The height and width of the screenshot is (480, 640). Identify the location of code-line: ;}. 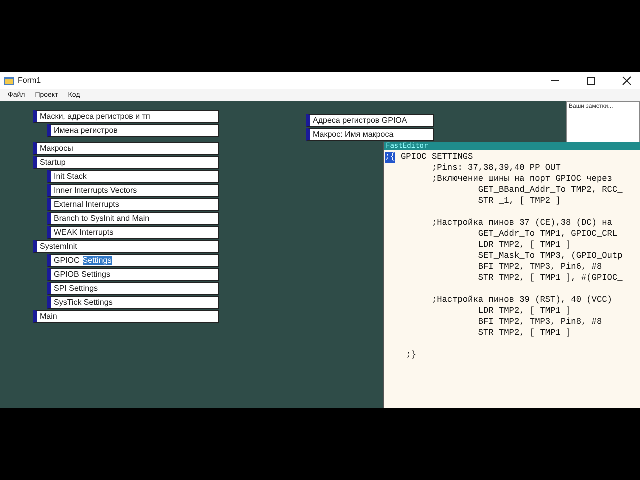
(410, 355).